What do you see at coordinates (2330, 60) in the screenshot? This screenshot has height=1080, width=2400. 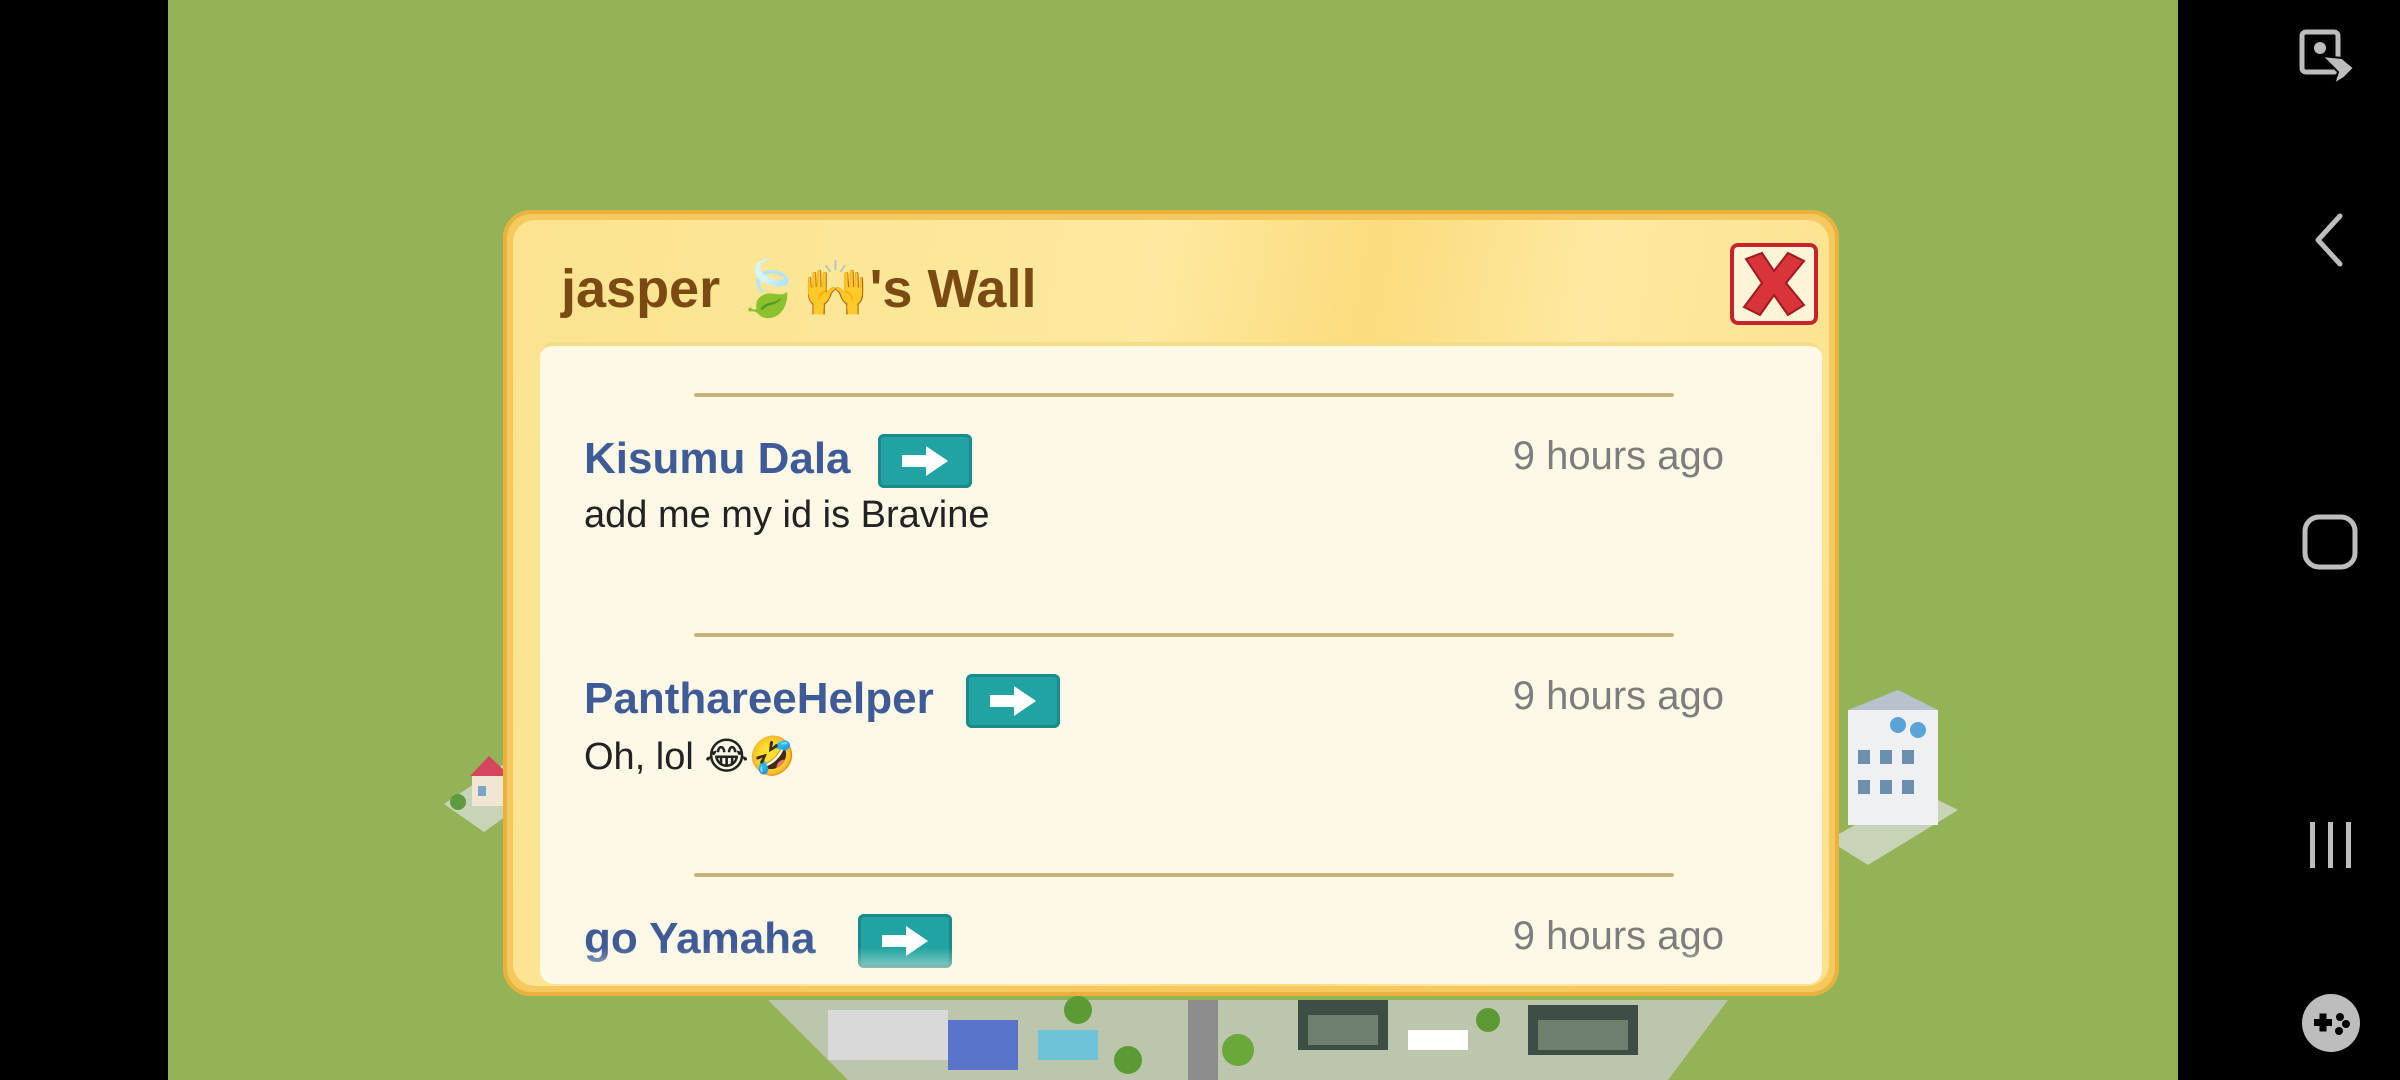 I see `screen-touch-icon` at bounding box center [2330, 60].